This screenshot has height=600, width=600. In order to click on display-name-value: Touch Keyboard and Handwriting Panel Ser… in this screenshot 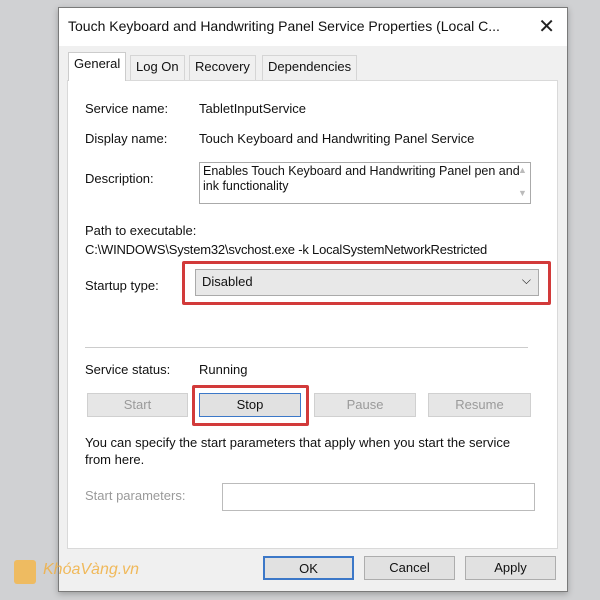, I will do `click(337, 138)`.